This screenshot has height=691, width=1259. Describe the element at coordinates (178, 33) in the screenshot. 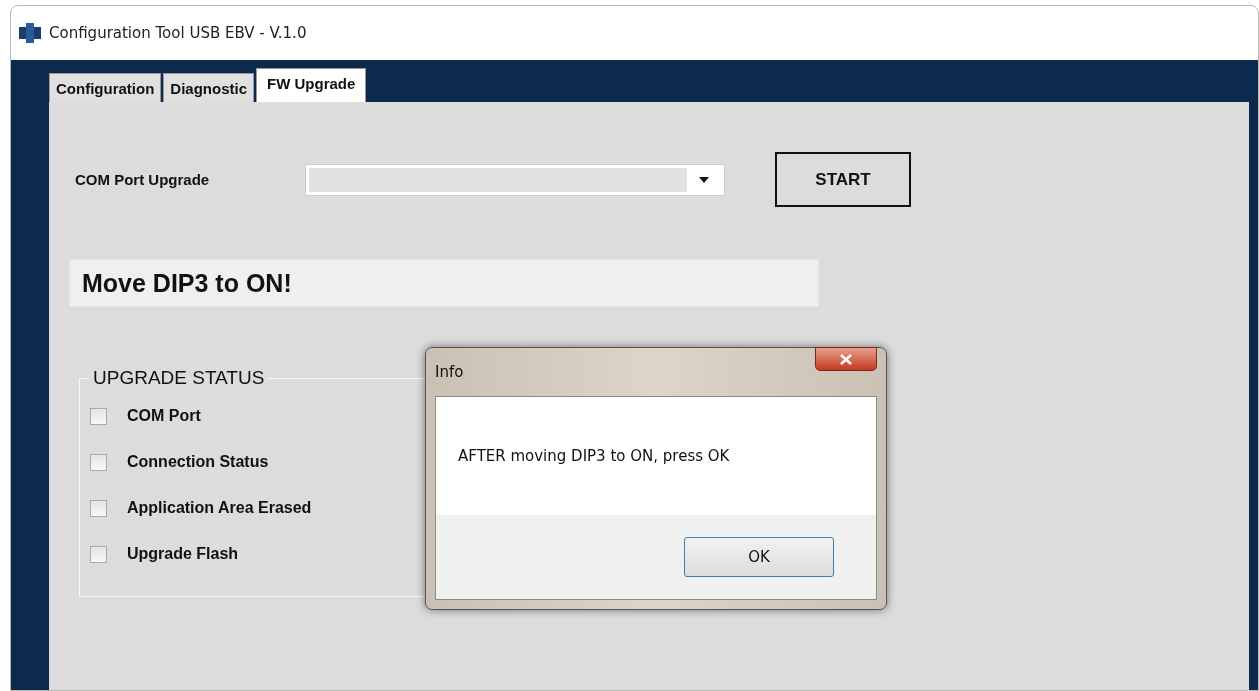

I see `window-title: Configuration Tool USB EBV - V.1.0` at that location.